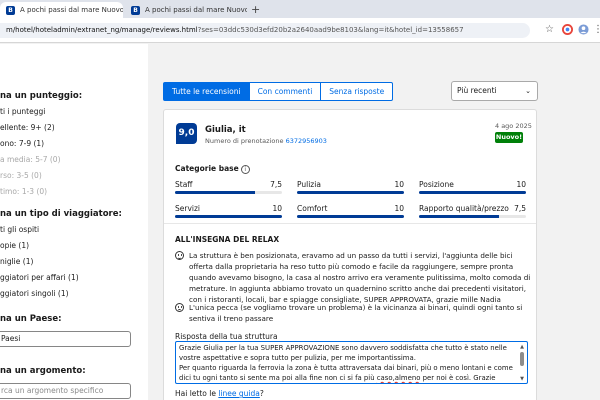 This screenshot has width=600, height=400. I want to click on info-icon: i, so click(245, 169).